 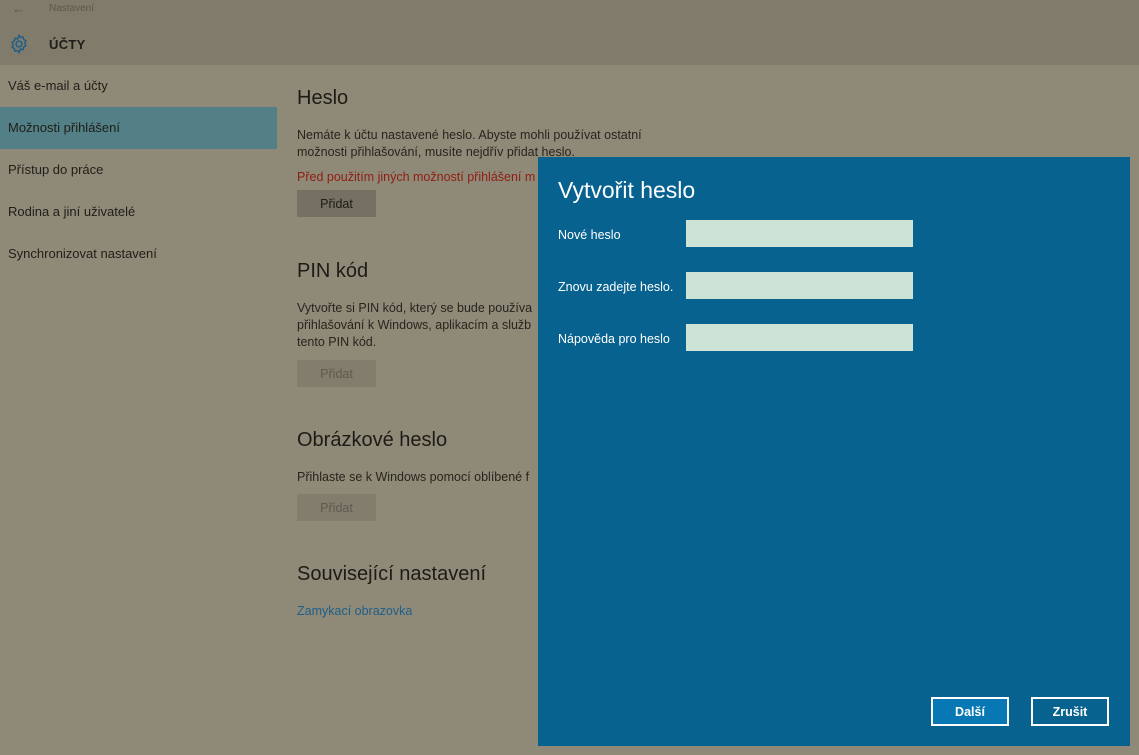 What do you see at coordinates (799, 337) in the screenshot?
I see `password-hint-field` at bounding box center [799, 337].